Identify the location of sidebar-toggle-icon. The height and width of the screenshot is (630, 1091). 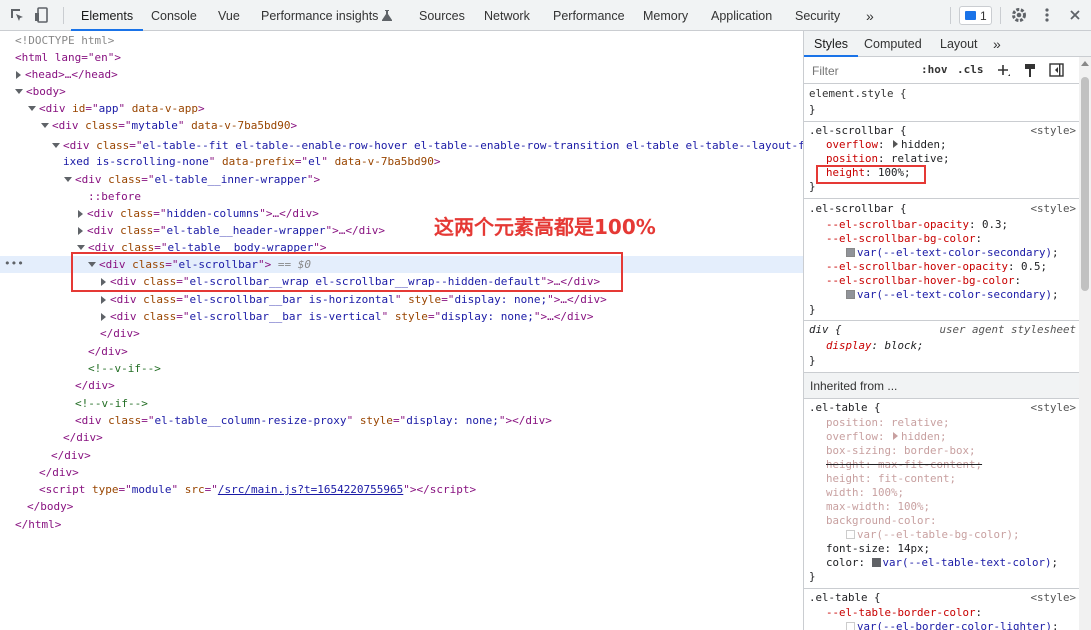
(1056, 70).